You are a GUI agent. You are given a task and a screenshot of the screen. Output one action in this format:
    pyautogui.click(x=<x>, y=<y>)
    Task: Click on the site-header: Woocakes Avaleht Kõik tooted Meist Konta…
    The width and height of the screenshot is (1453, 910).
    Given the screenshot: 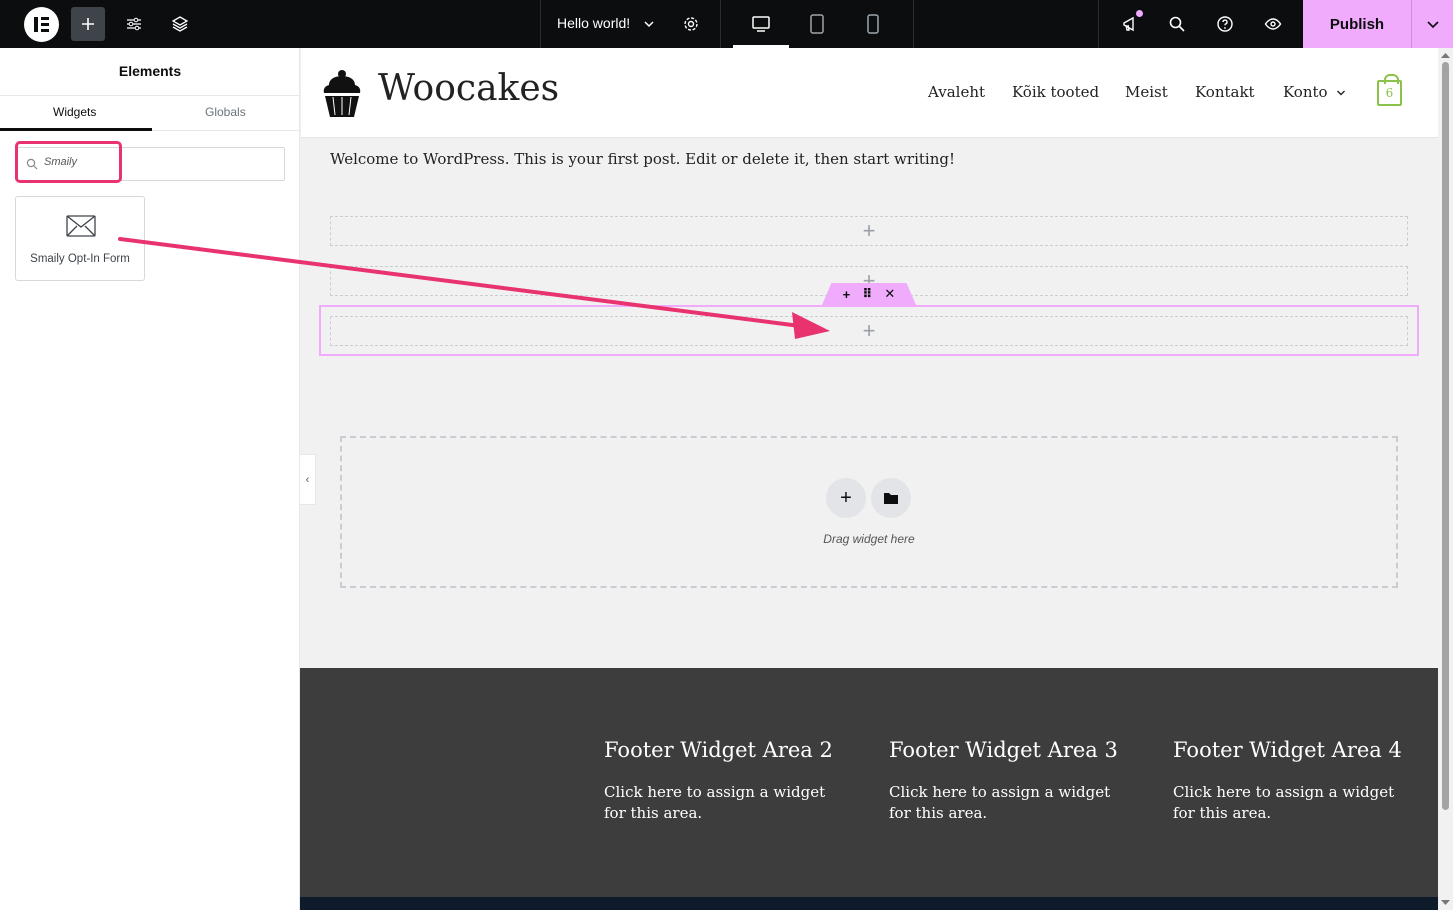 What is the action you would take?
    pyautogui.click(x=869, y=93)
    